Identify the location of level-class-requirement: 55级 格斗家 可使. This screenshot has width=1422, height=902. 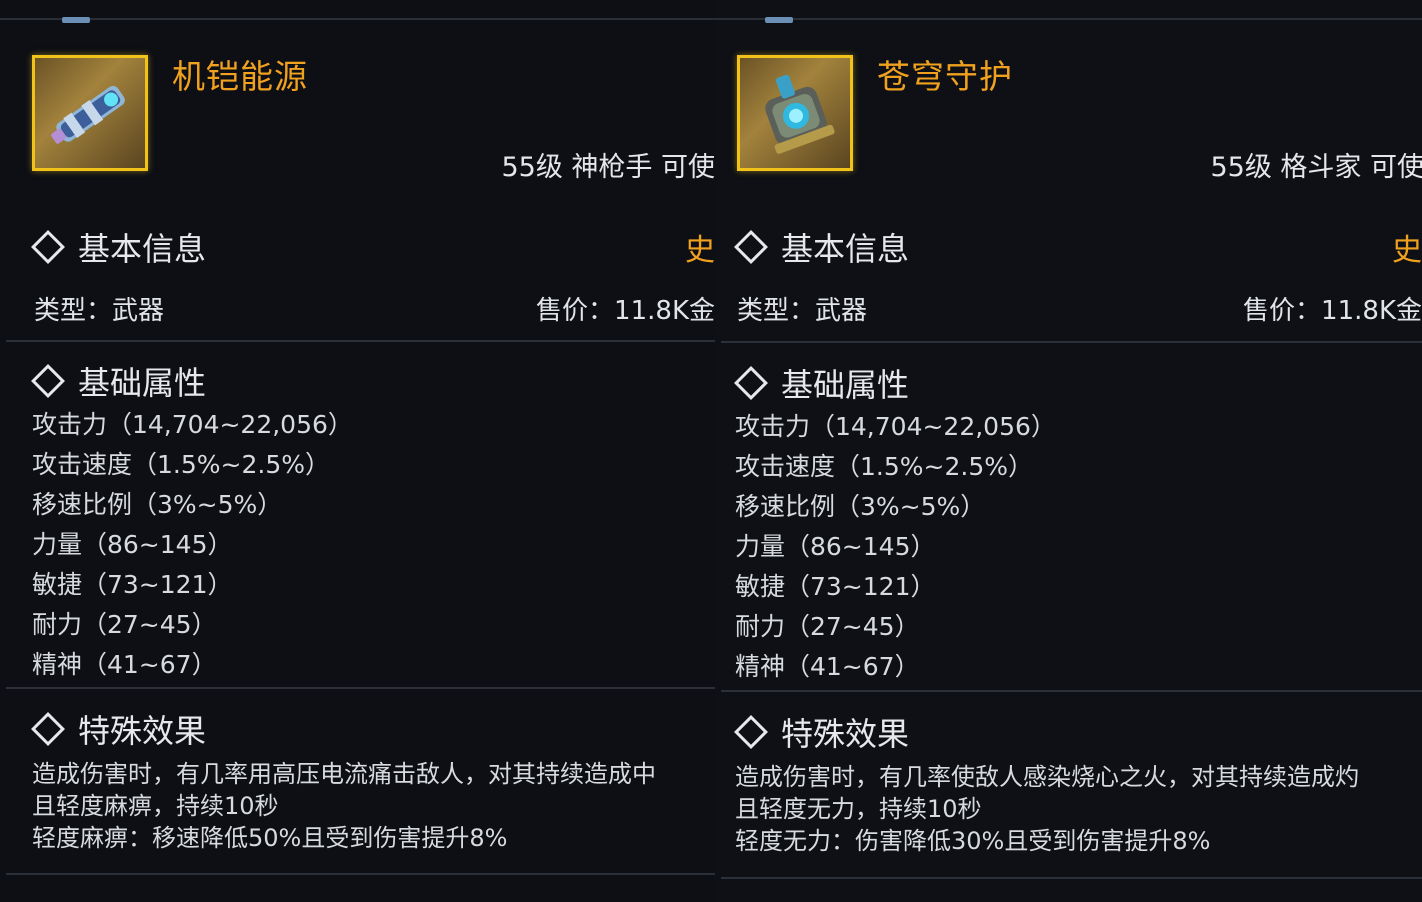
(1316, 167).